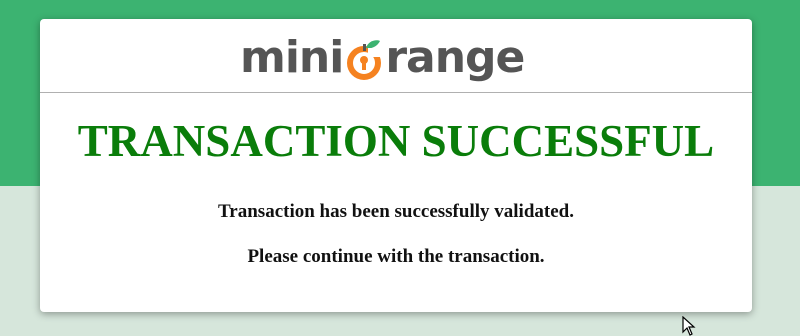 Image resolution: width=800 pixels, height=336 pixels. Describe the element at coordinates (364, 60) in the screenshot. I see `orange-keyhole-icon` at that location.